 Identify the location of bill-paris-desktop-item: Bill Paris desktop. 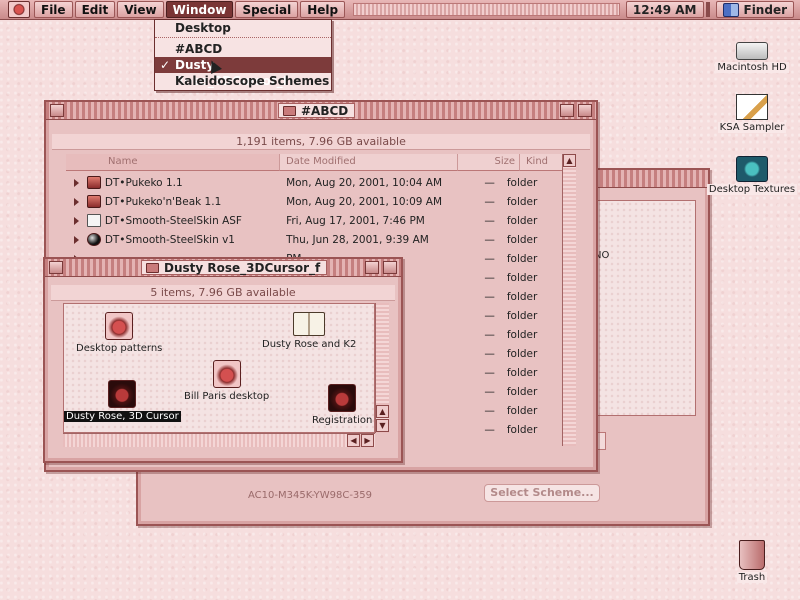
(226, 381).